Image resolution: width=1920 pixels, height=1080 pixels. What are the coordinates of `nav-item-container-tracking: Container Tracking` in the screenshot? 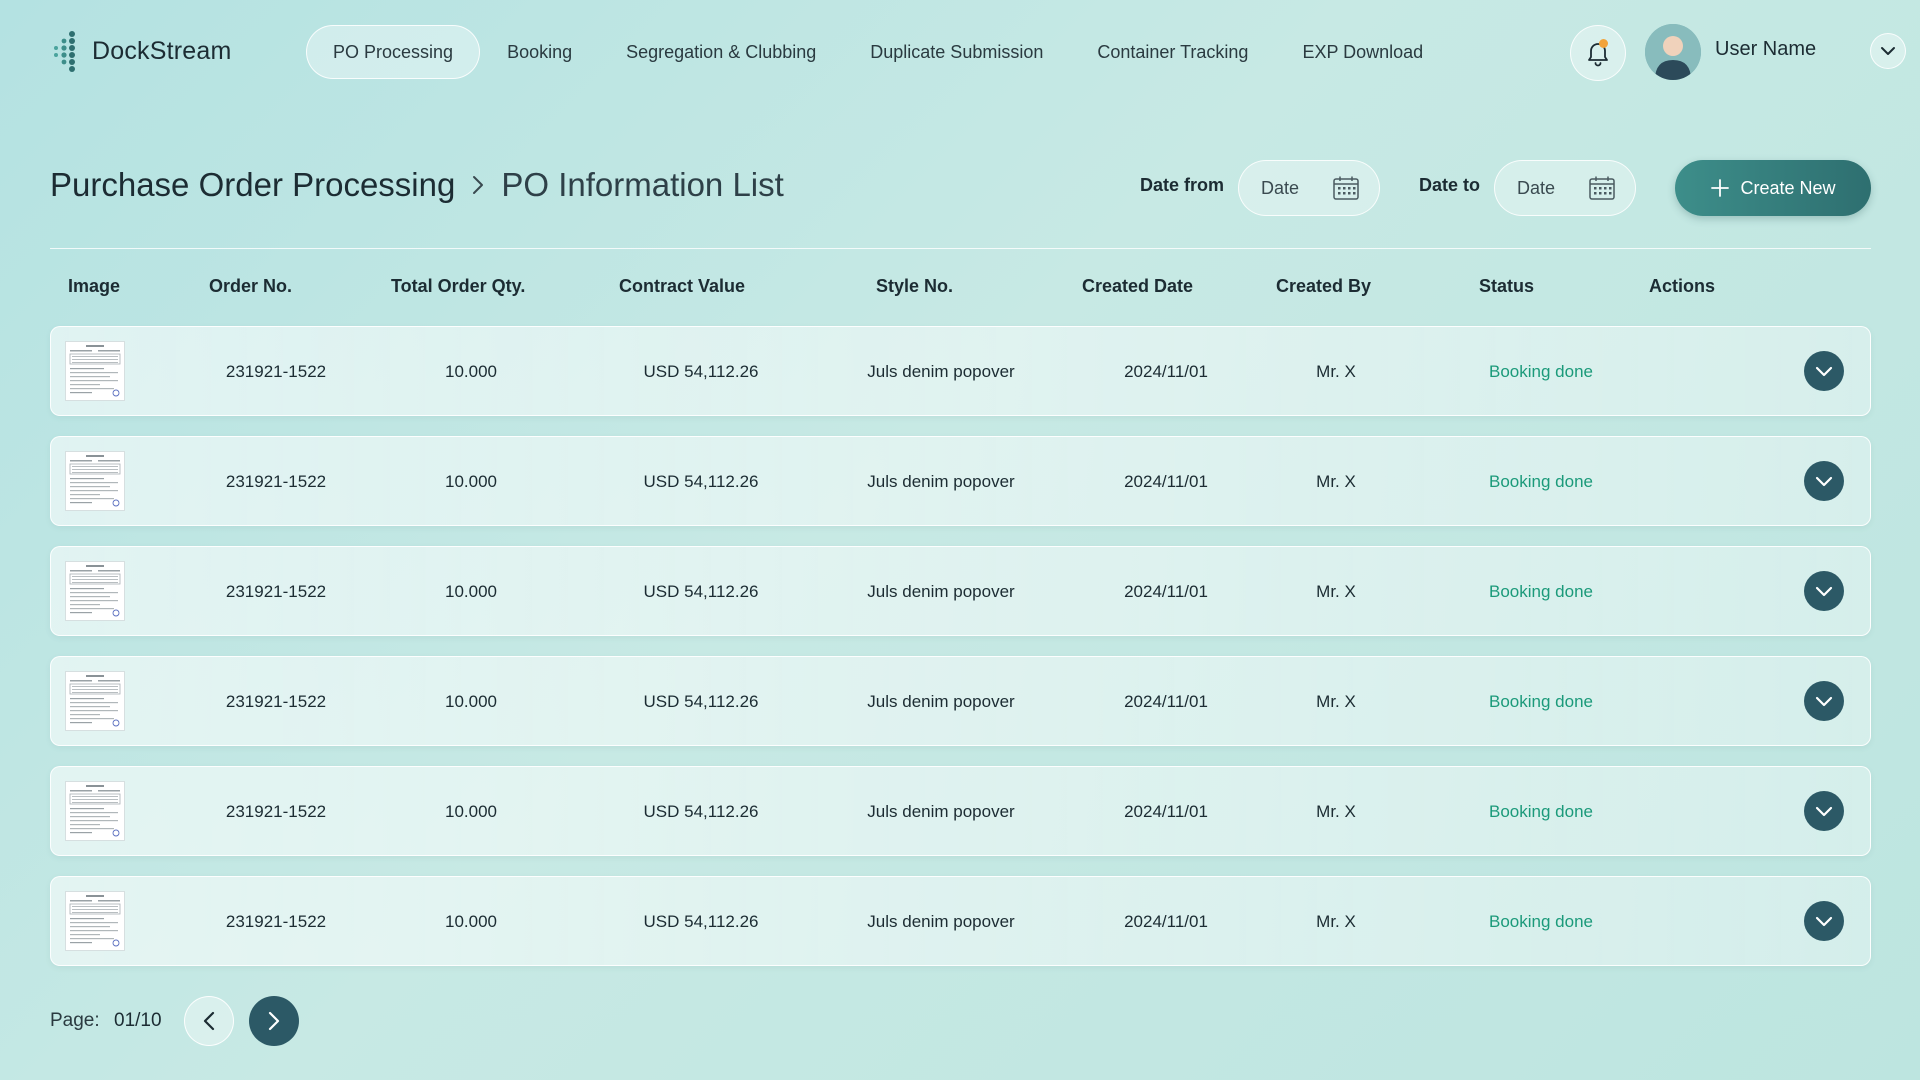 It's located at (1172, 52).